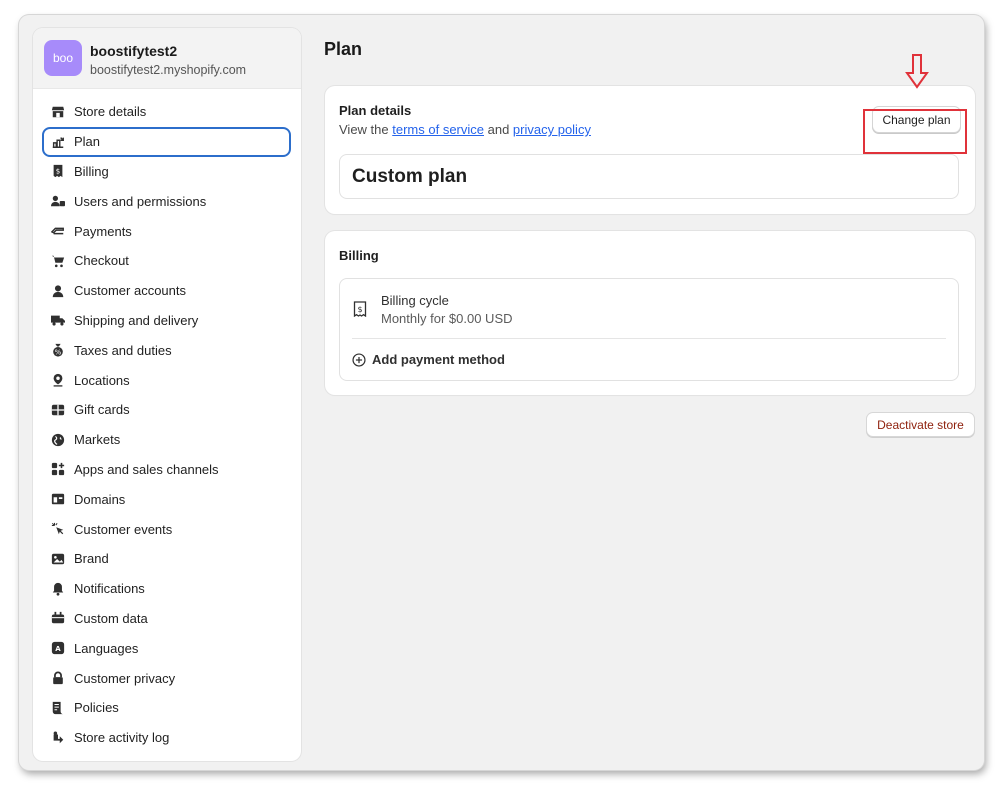 The image size is (1000, 787). What do you see at coordinates (166, 380) in the screenshot?
I see `sidebar-item-locations: Locations` at bounding box center [166, 380].